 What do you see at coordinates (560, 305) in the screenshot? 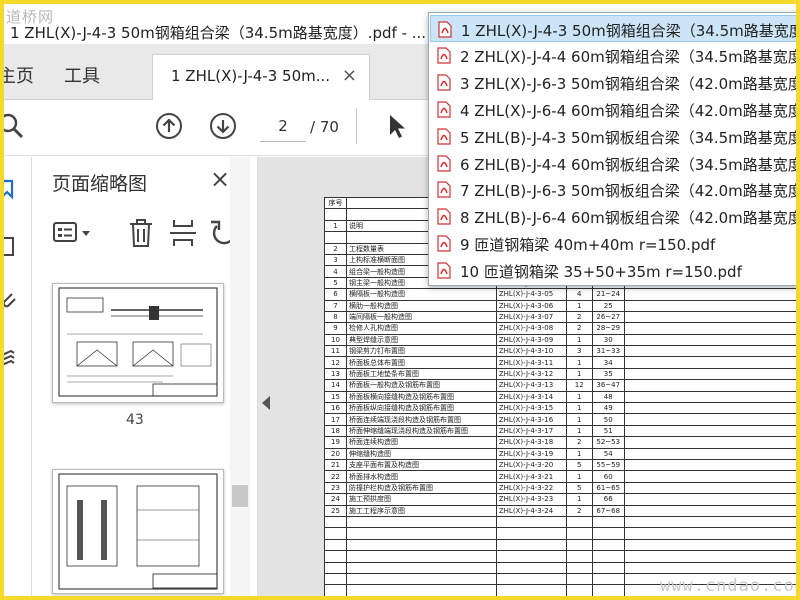
I see `table-row: 7 横肋一般构造图 ZHL(X)-J-4-3-06 1 25` at bounding box center [560, 305].